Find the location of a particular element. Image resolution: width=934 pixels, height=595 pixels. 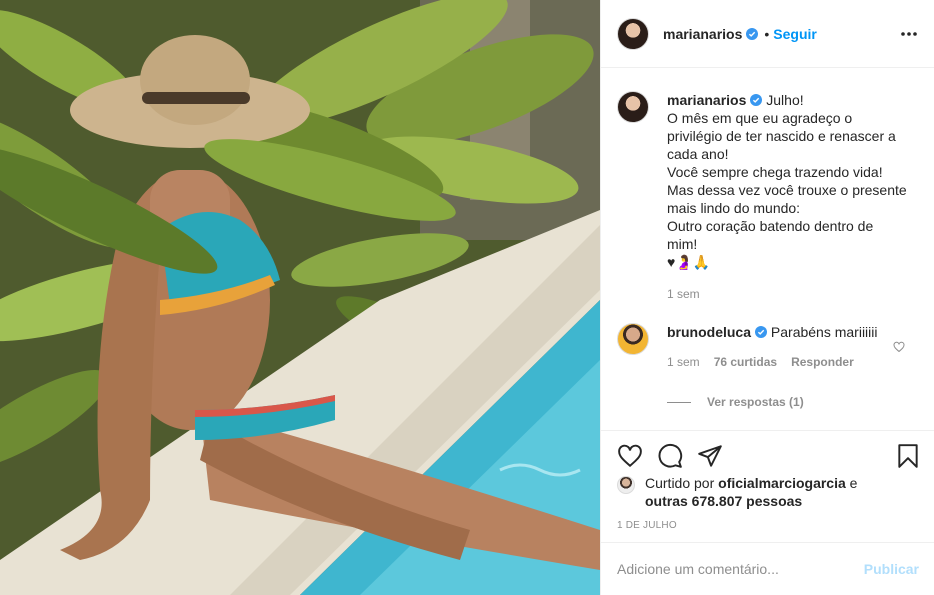

liker-username: oficialmarciogarcia is located at coordinates (782, 483).